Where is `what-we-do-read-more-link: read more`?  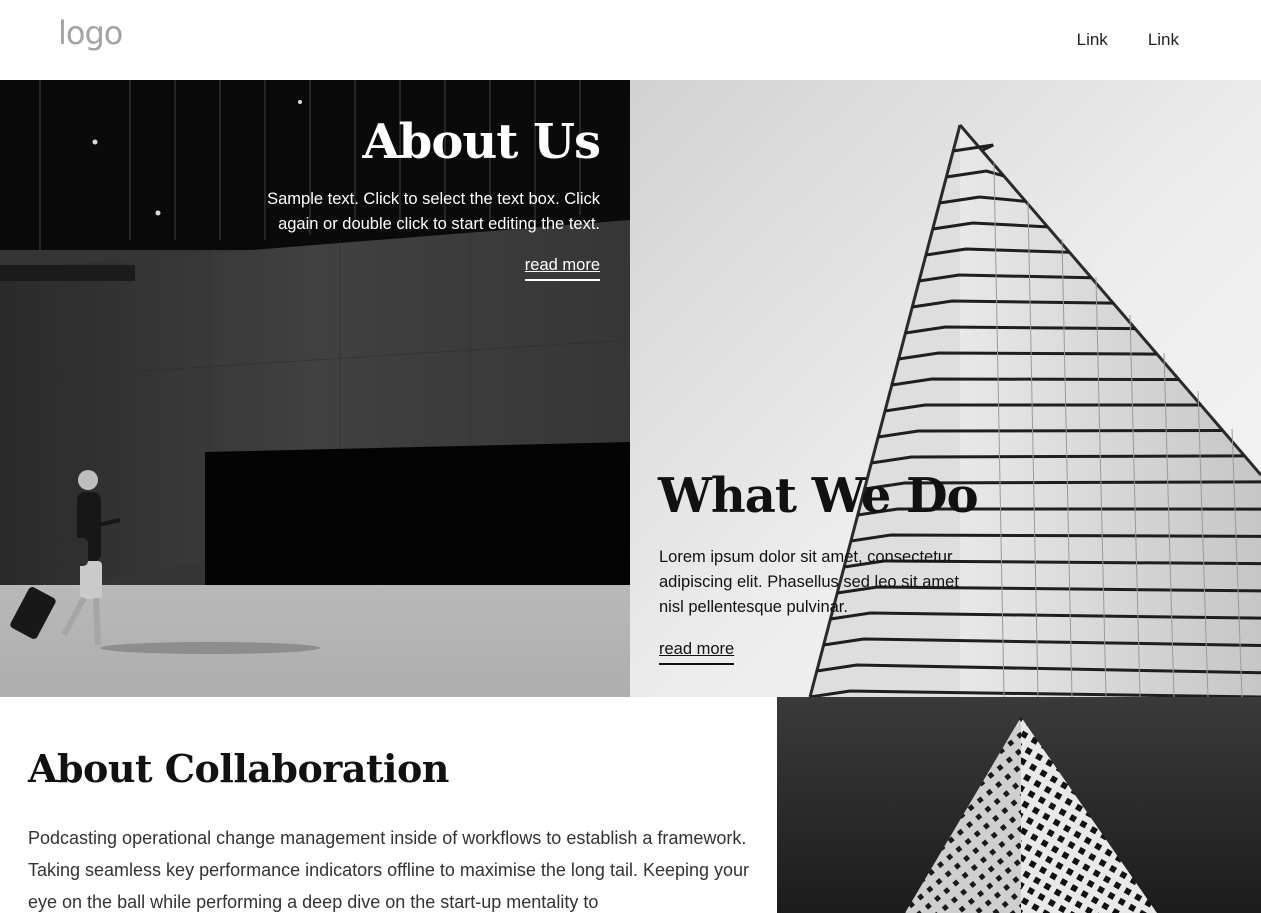 what-we-do-read-more-link: read more is located at coordinates (697, 652).